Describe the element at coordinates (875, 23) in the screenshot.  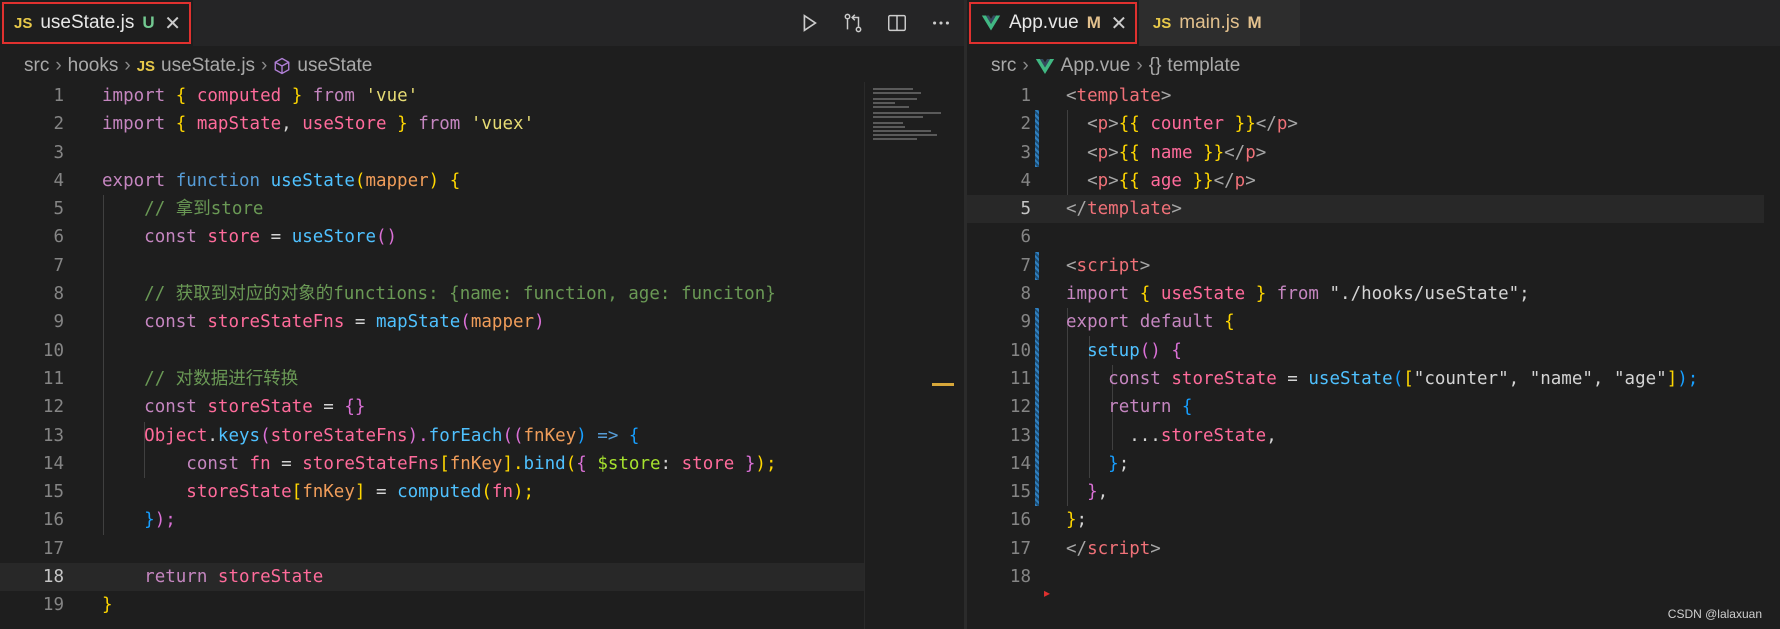
I see `editor-actions` at that location.